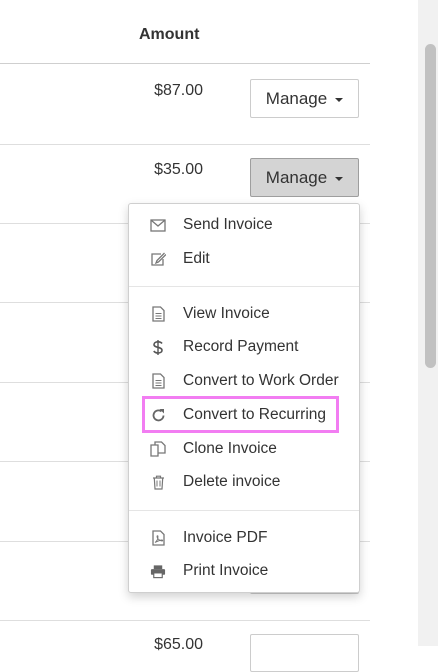  I want to click on menu-item-label: View Invoice, so click(226, 313).